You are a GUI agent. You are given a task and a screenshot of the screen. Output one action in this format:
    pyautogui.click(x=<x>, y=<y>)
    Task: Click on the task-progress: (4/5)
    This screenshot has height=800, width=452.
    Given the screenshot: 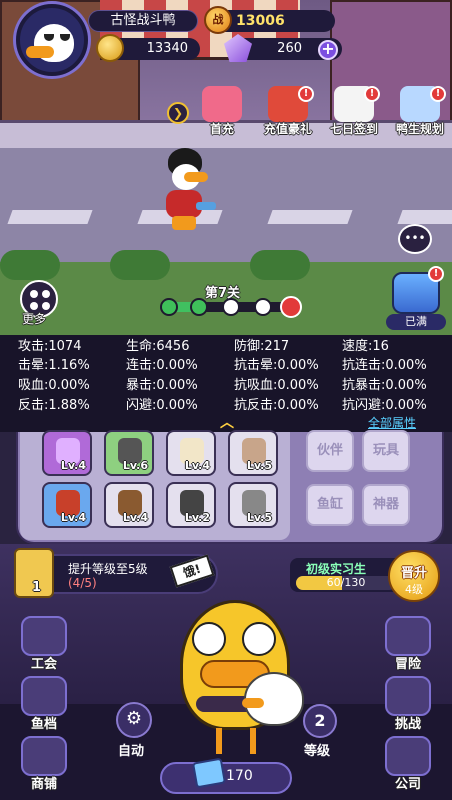 What is the action you would take?
    pyautogui.click(x=82, y=583)
    